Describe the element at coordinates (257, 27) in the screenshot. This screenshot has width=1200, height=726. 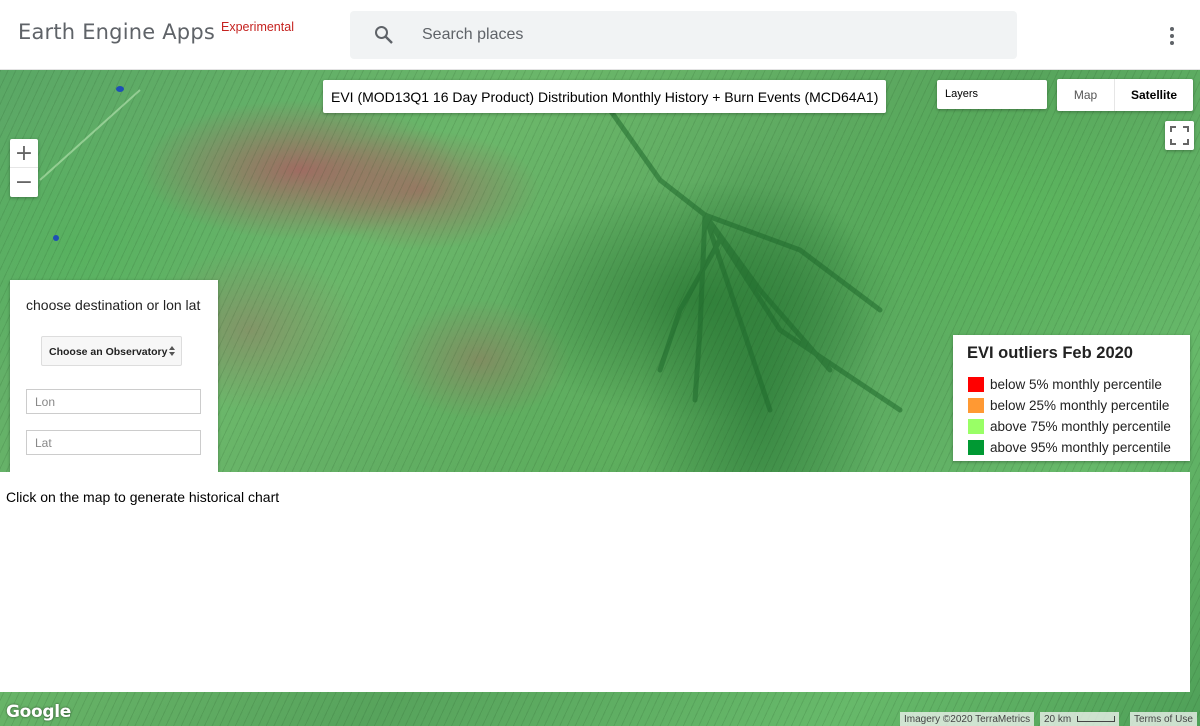
I see `experimental-tag: Experimental` at that location.